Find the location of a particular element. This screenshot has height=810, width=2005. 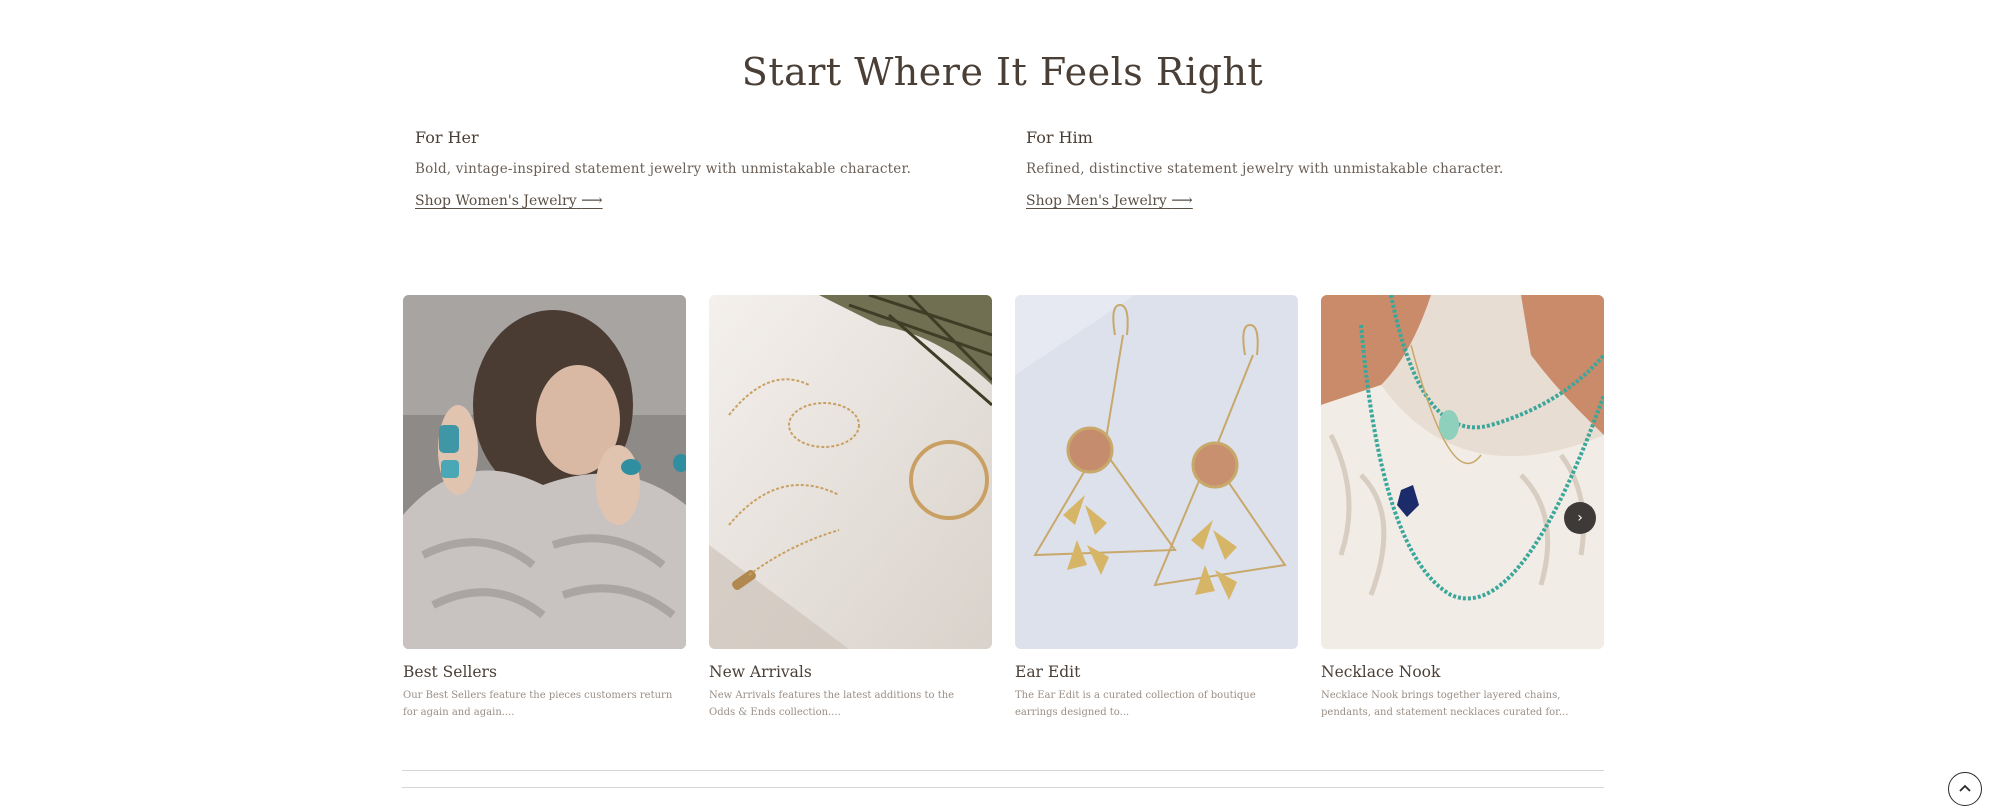

shop-mens-jewelry-link: Shop Men's Jewelry ⟶ is located at coordinates (1109, 200).